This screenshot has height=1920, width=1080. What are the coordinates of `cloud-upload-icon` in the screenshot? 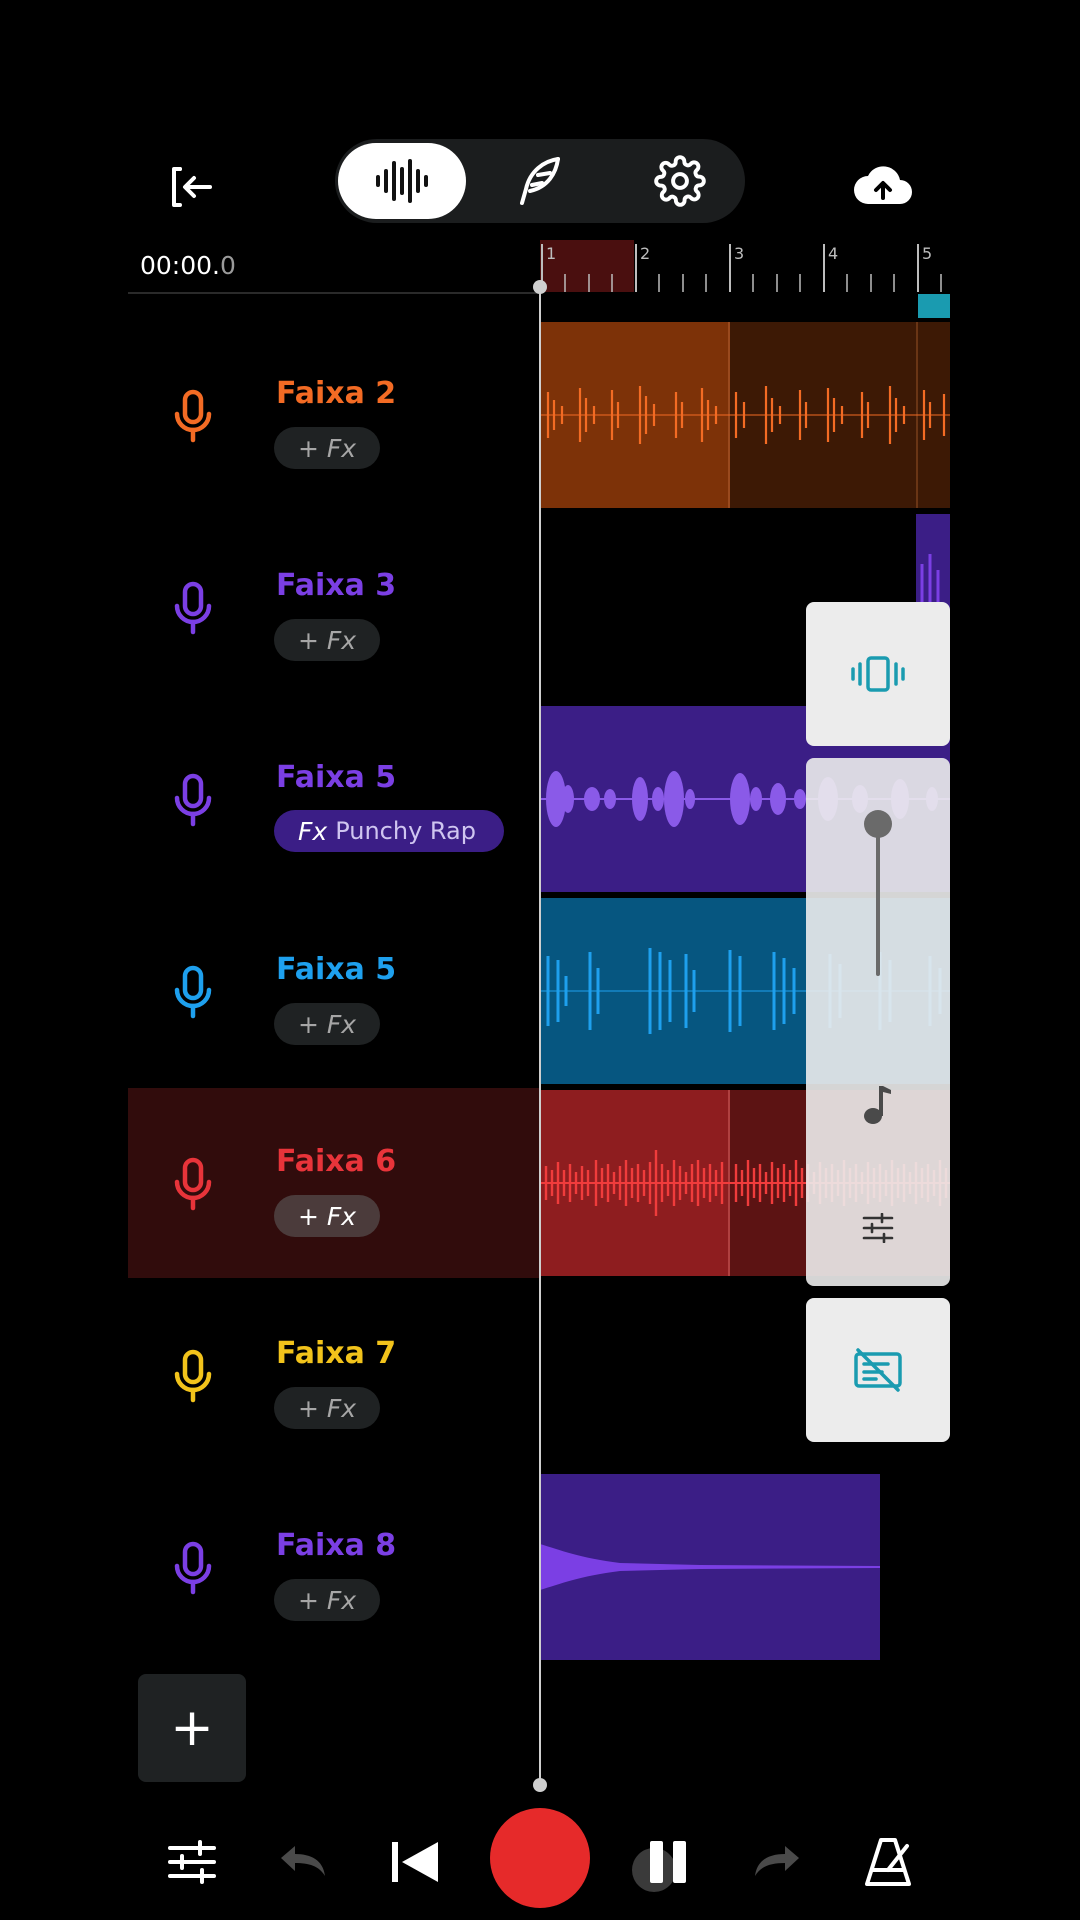 It's located at (883, 185).